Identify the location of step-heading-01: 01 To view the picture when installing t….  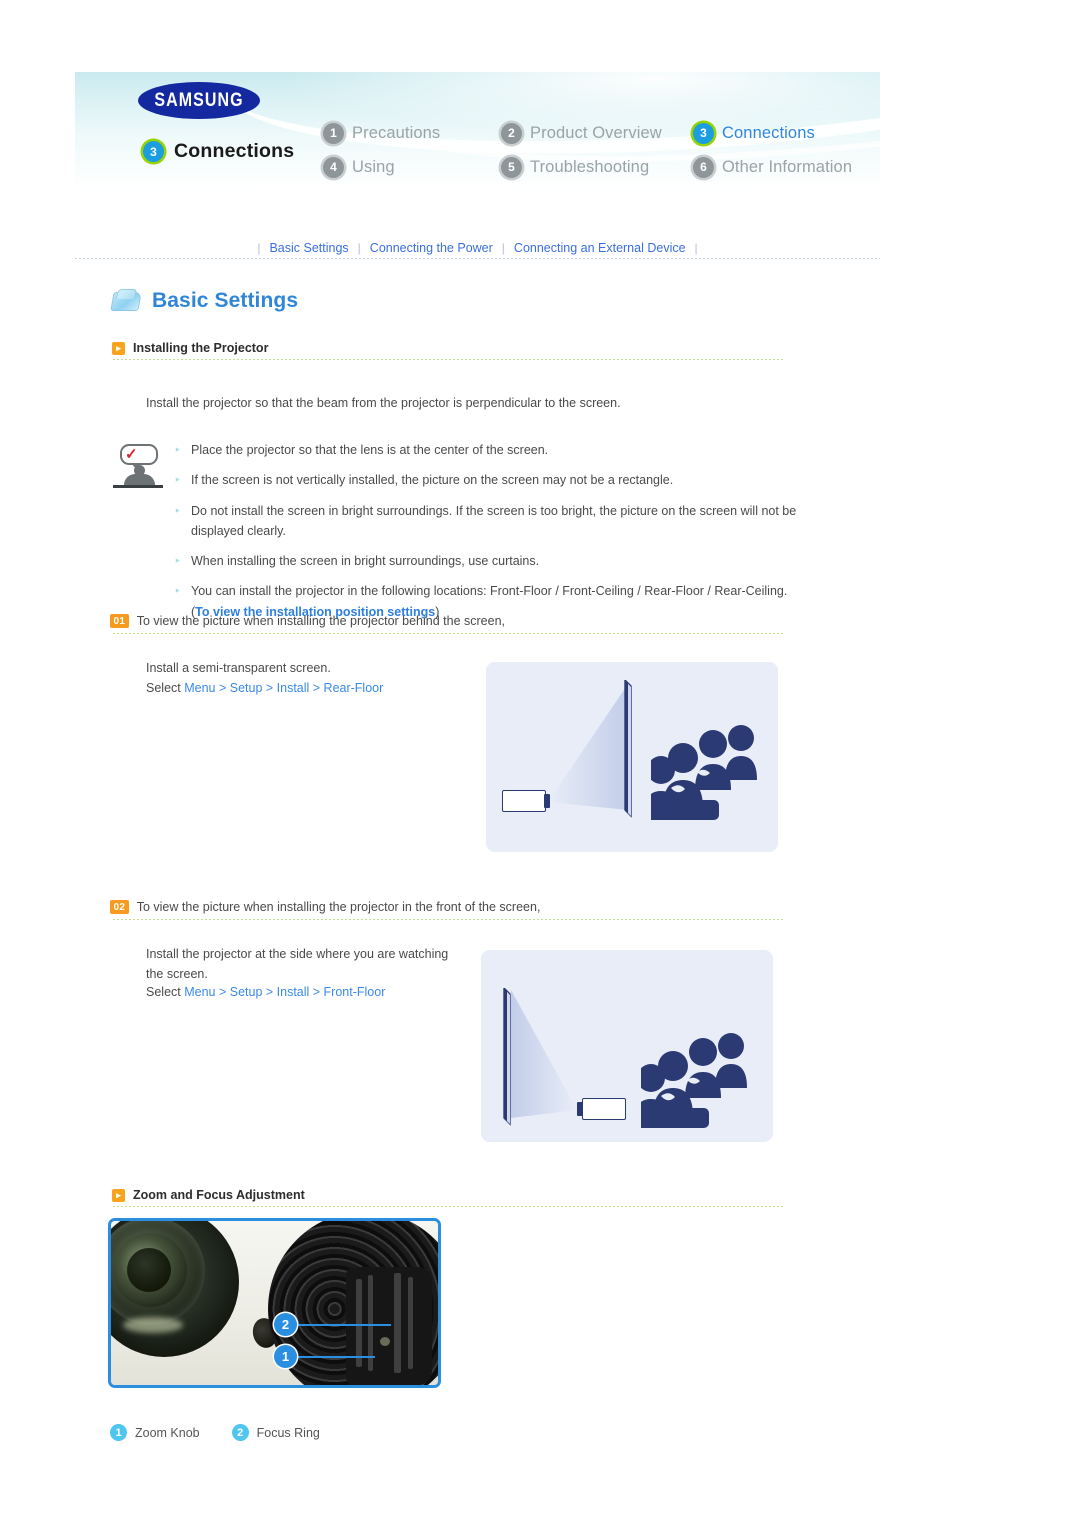
(307, 621).